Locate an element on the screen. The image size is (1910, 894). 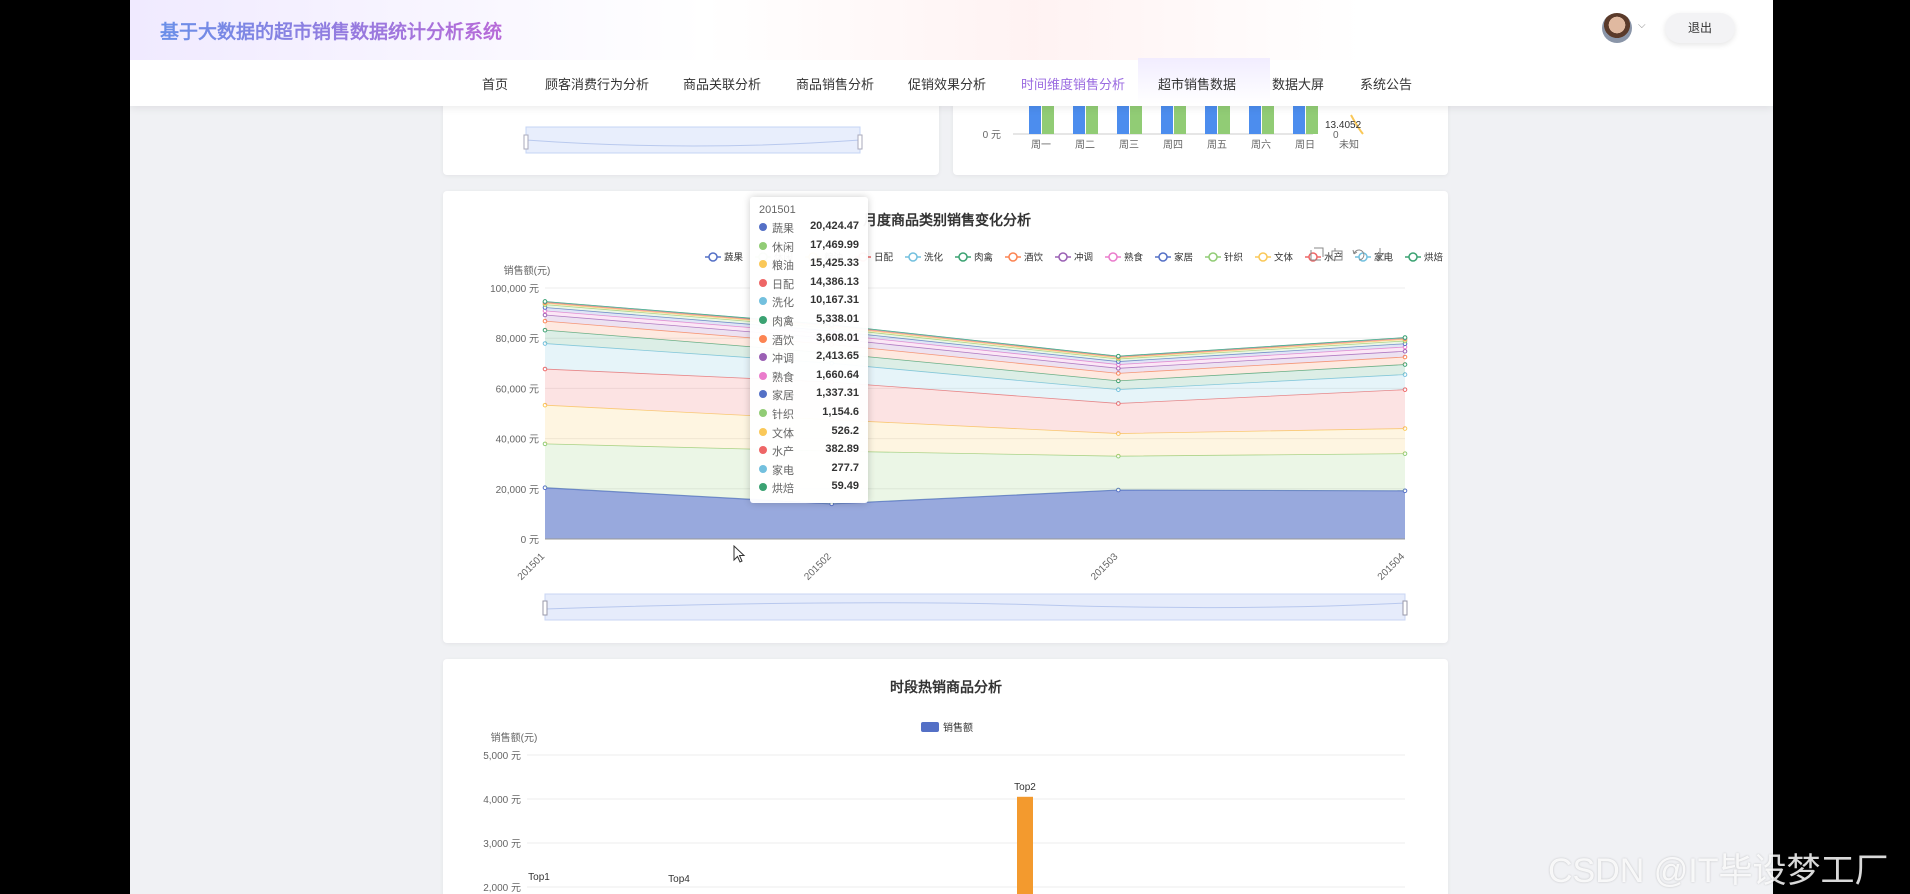
y-tick-label: 80,000 元 is located at coordinates (517, 339).